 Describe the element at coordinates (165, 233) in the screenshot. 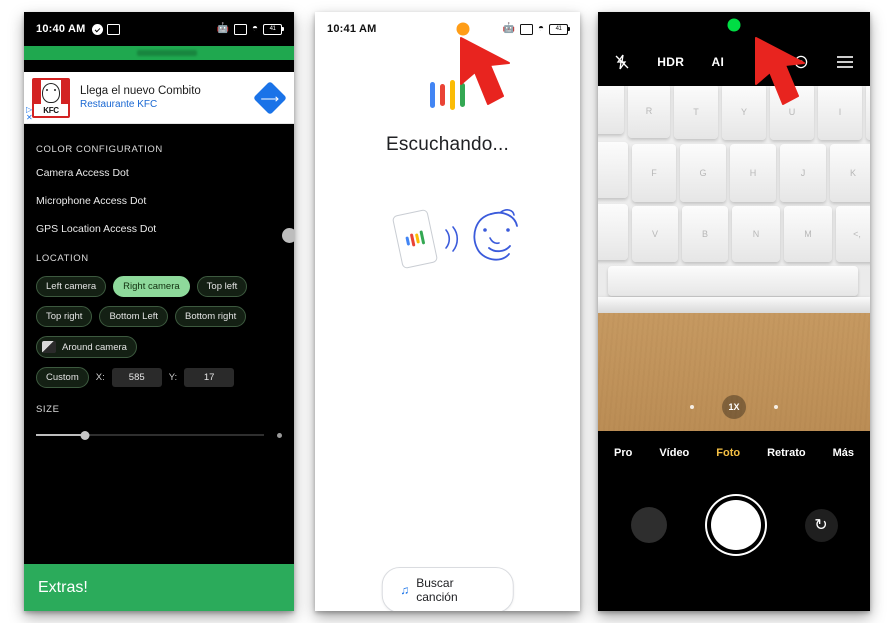

I see `setting-row-gps-access-dot: GPS Location Access Dot` at that location.